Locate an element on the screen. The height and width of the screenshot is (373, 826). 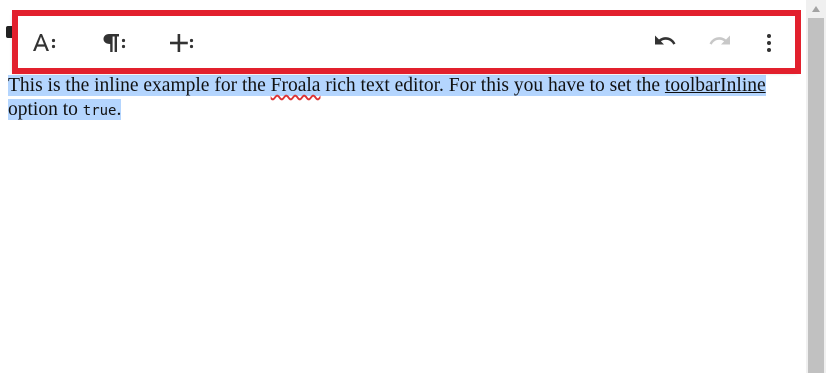
more-options-button is located at coordinates (769, 43).